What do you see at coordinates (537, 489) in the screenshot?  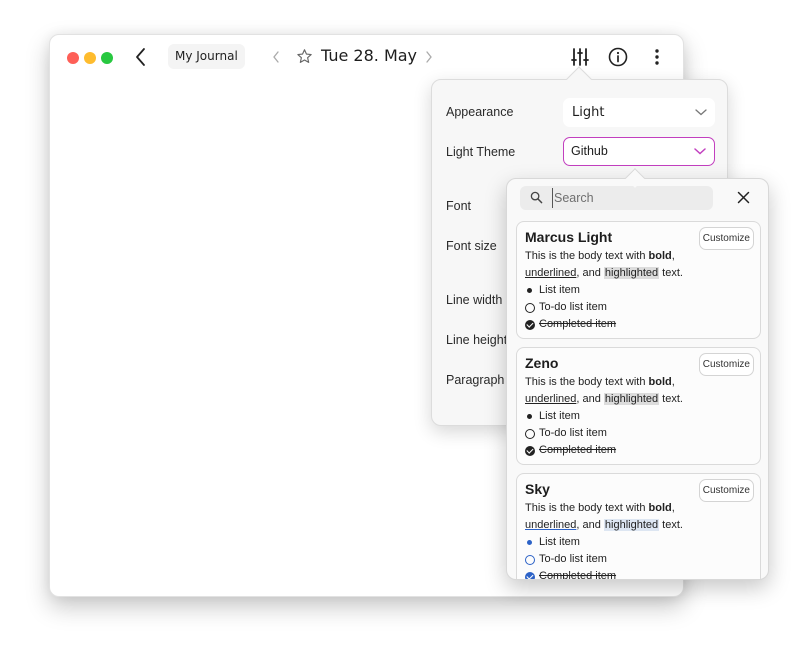 I see `theme-name: Sky` at bounding box center [537, 489].